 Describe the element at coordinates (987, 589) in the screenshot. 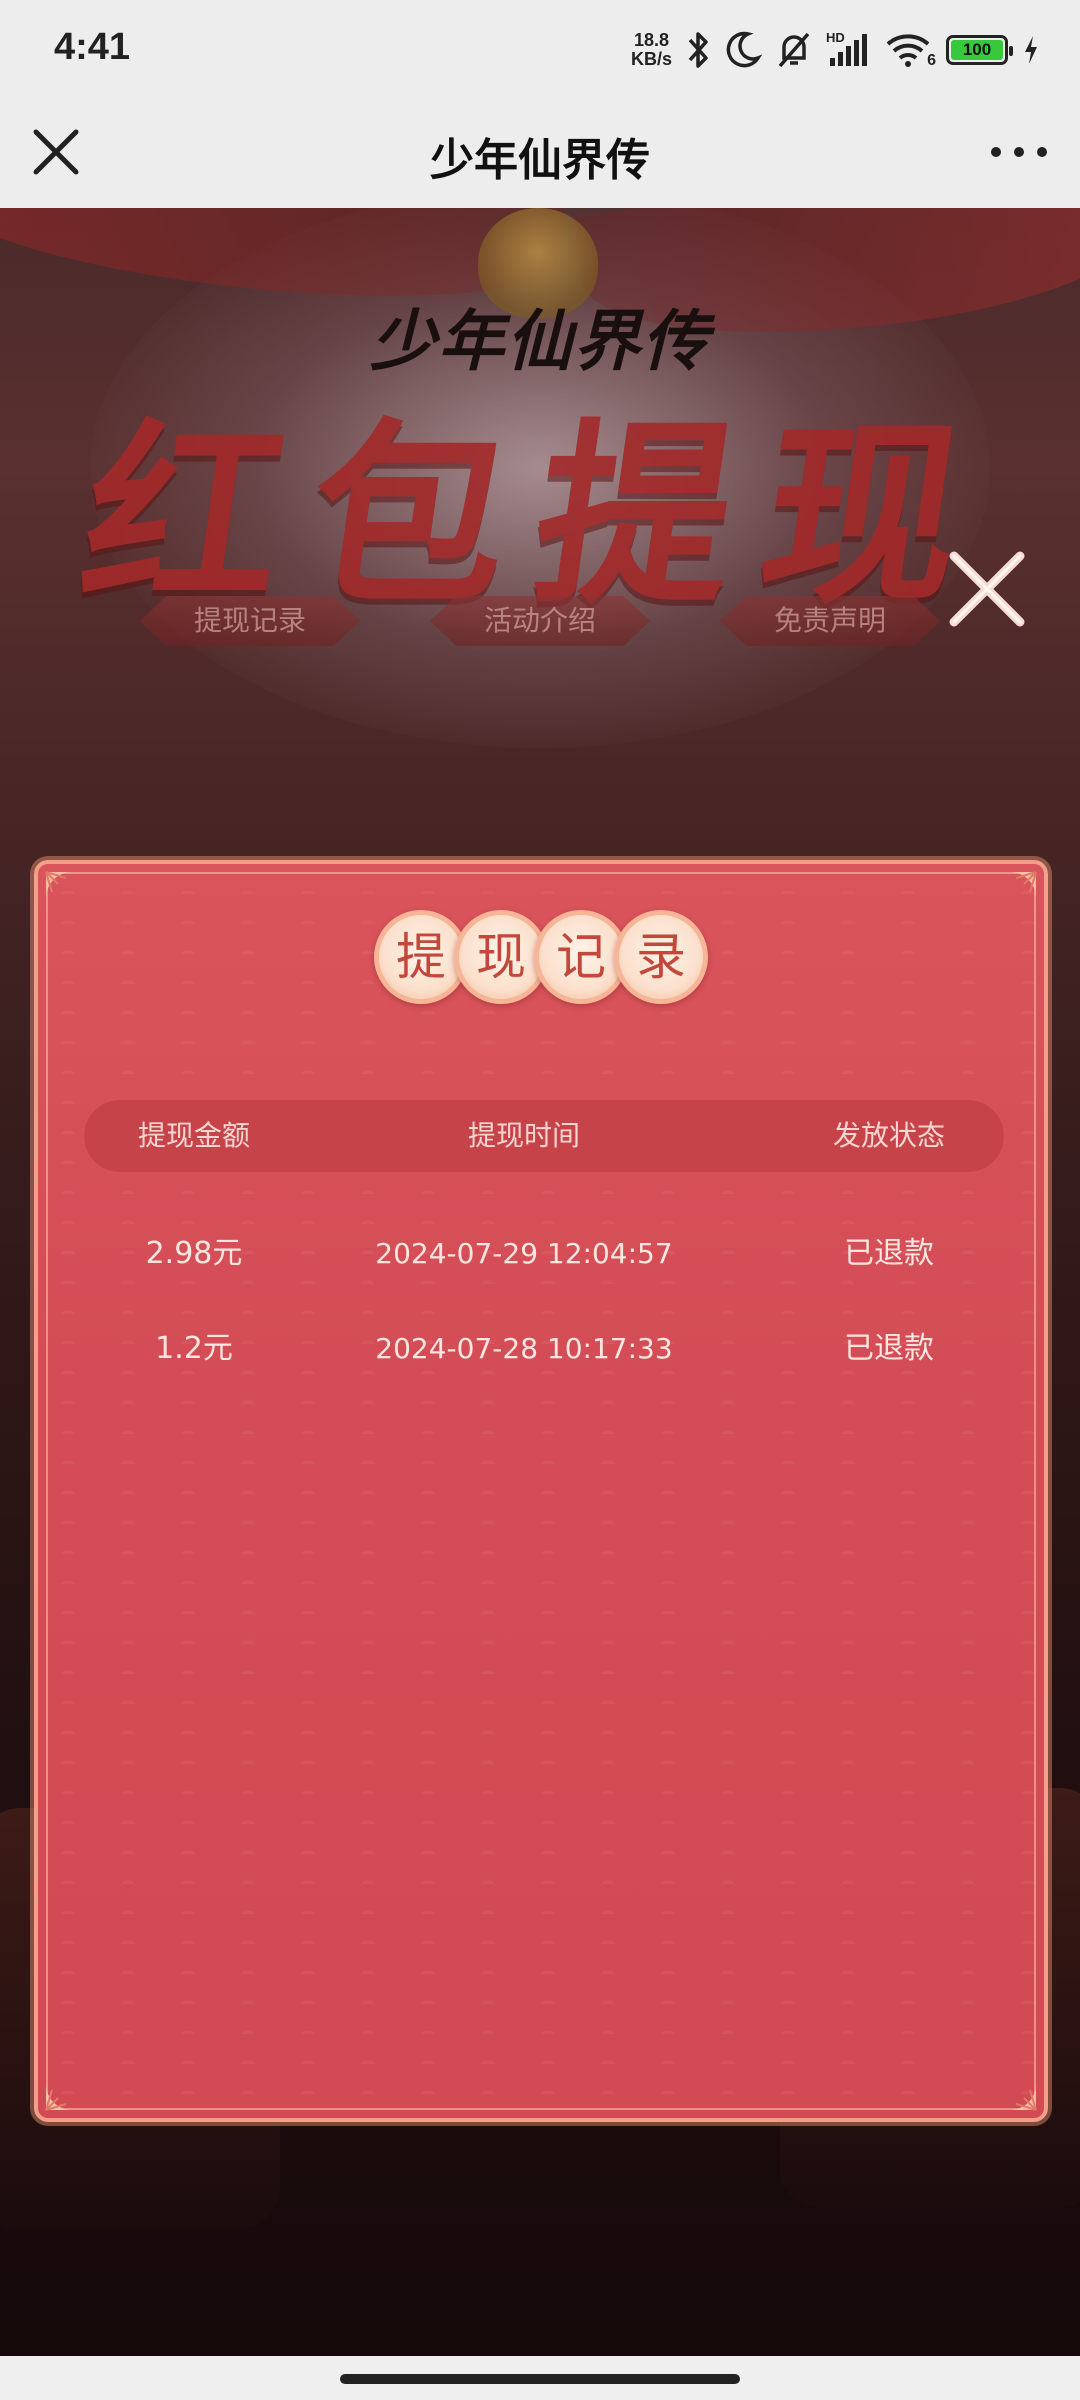

I see `modal-close-icon` at that location.